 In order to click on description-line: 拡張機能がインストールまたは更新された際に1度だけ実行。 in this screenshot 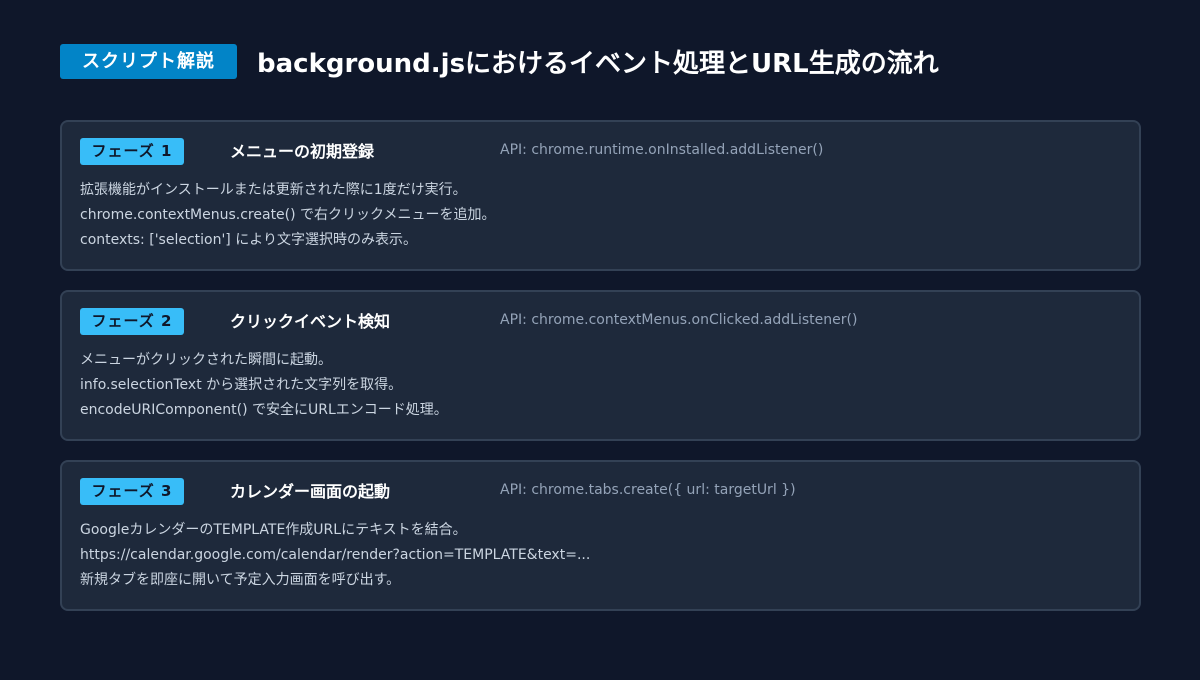, I will do `click(273, 190)`.